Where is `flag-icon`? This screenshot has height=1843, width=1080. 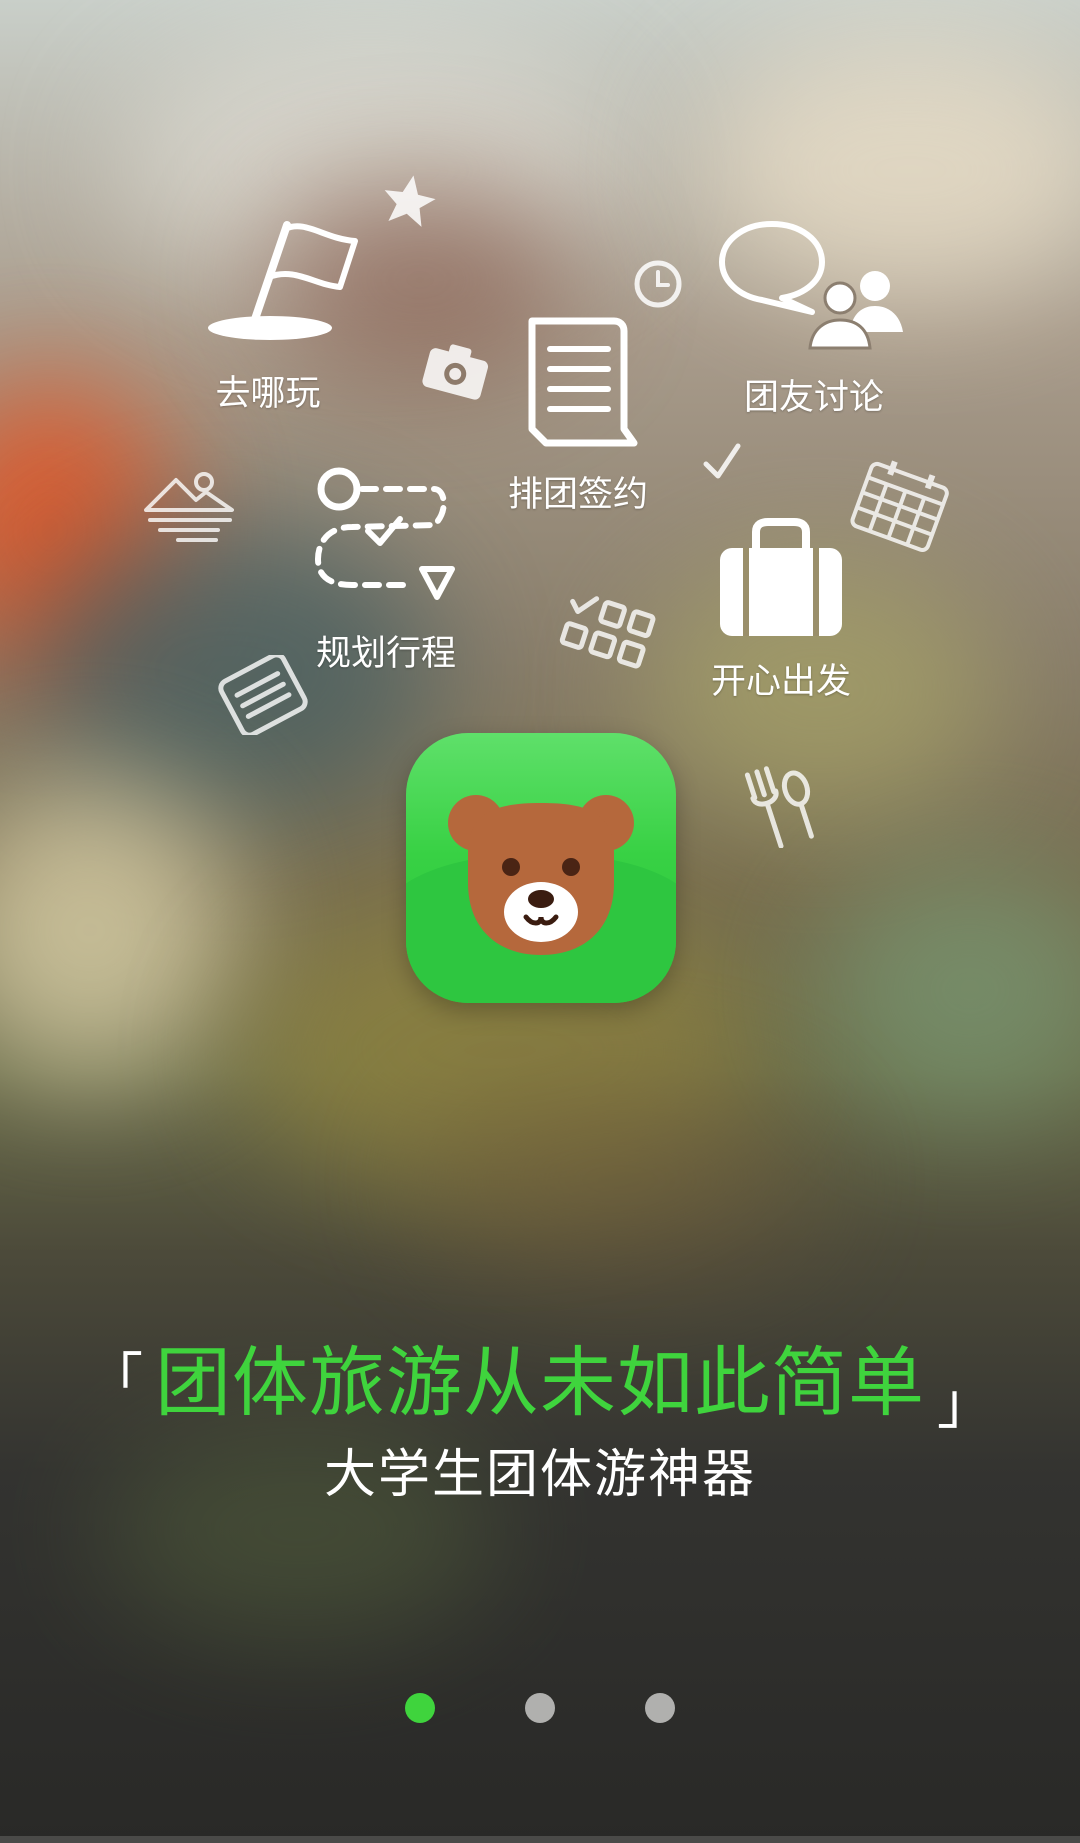
flag-icon is located at coordinates (283, 280).